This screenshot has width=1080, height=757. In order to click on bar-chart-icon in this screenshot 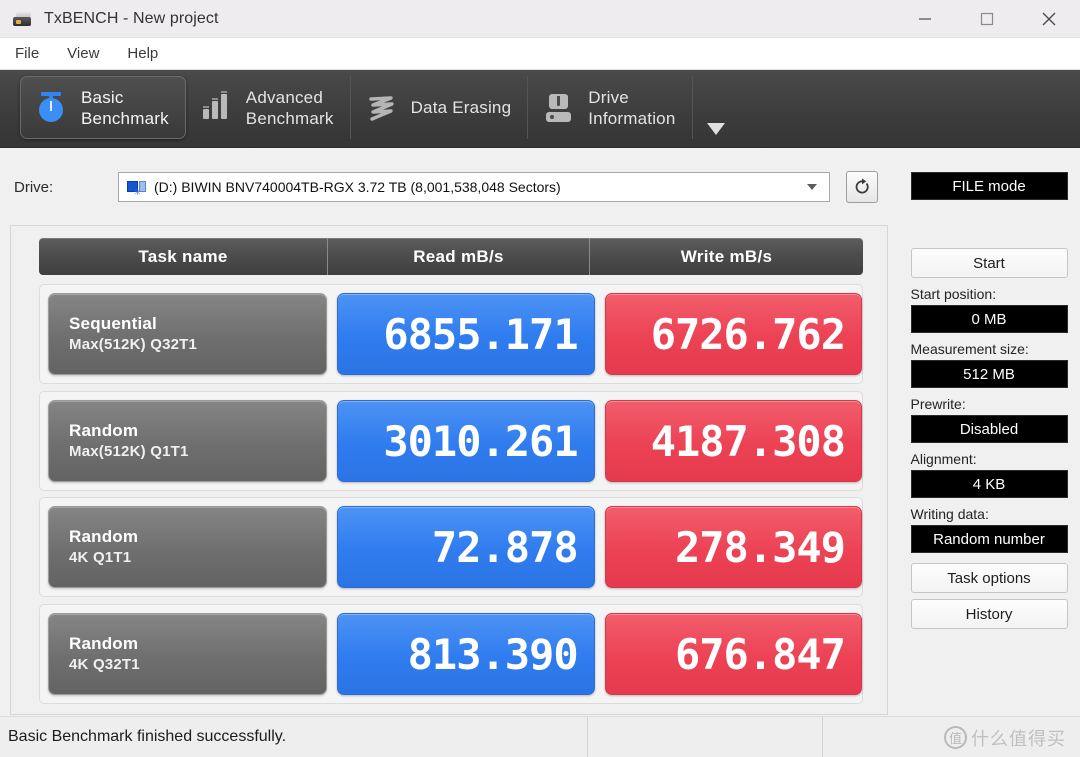, I will do `click(217, 108)`.